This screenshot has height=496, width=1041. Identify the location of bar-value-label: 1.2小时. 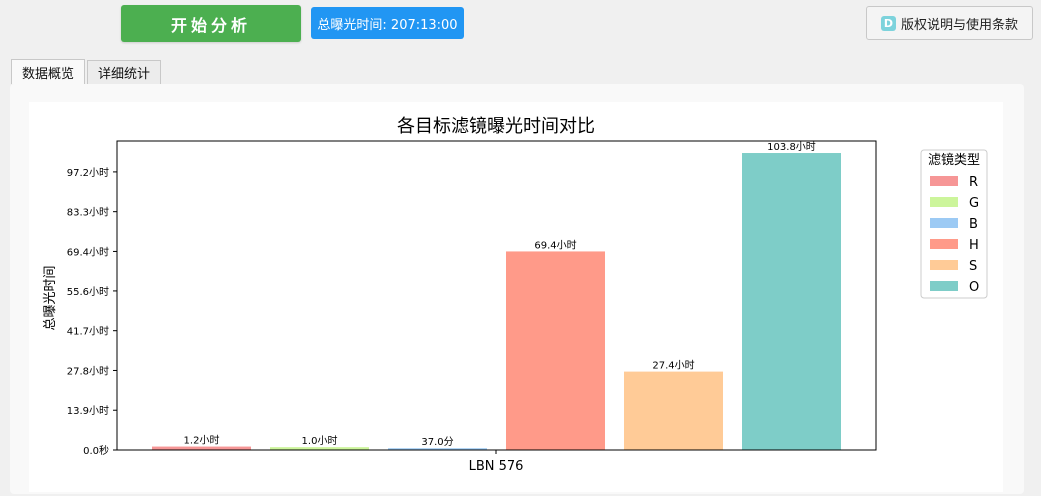
(202, 441).